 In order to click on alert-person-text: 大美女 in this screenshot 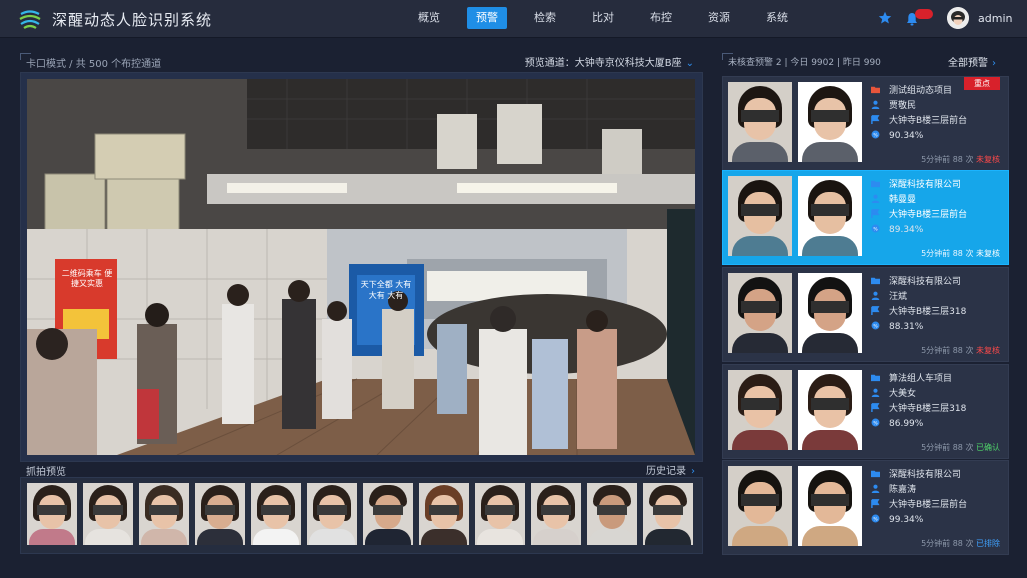, I will do `click(903, 394)`.